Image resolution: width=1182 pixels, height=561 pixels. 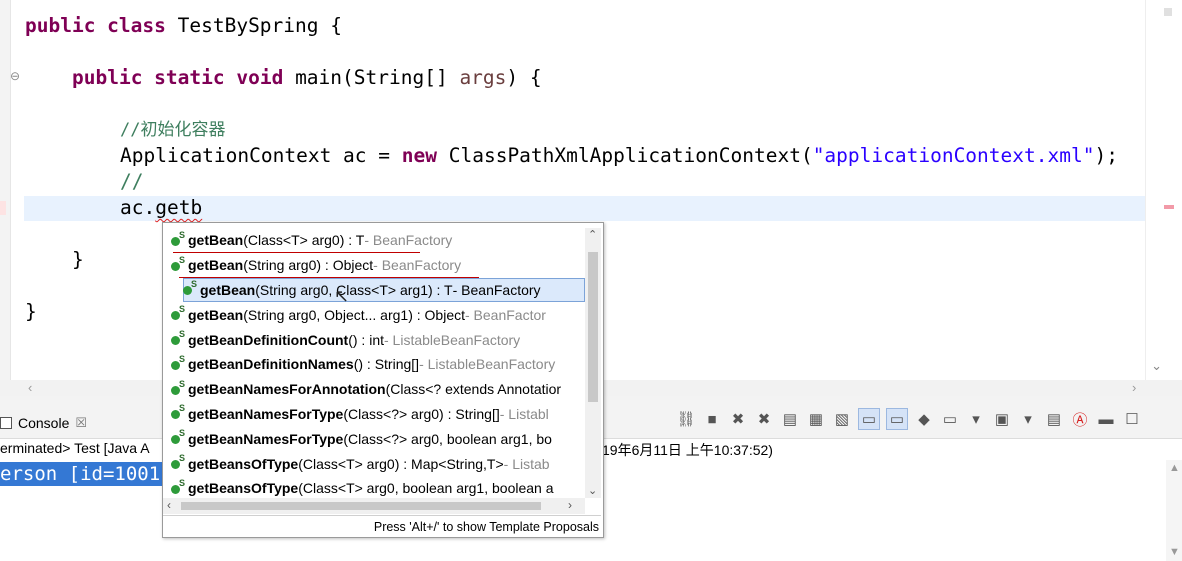 I want to click on proposal-declaring-type: - Listabl, so click(x=524, y=413).